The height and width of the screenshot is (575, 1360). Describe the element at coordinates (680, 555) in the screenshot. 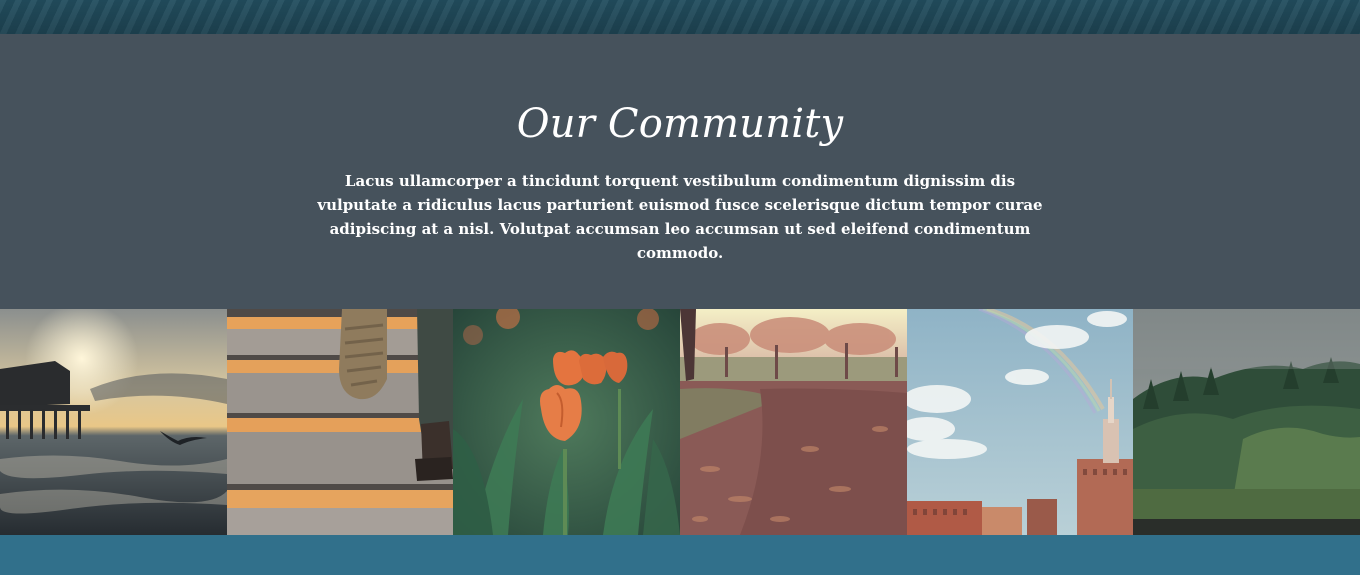

I see `footer-band` at that location.